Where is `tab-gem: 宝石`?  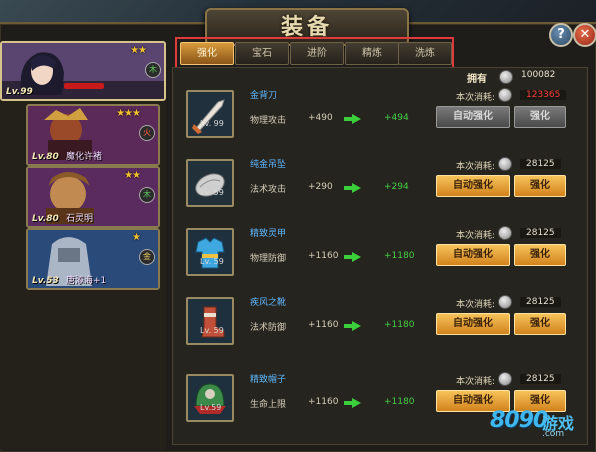 tab-gem: 宝石 is located at coordinates (262, 53).